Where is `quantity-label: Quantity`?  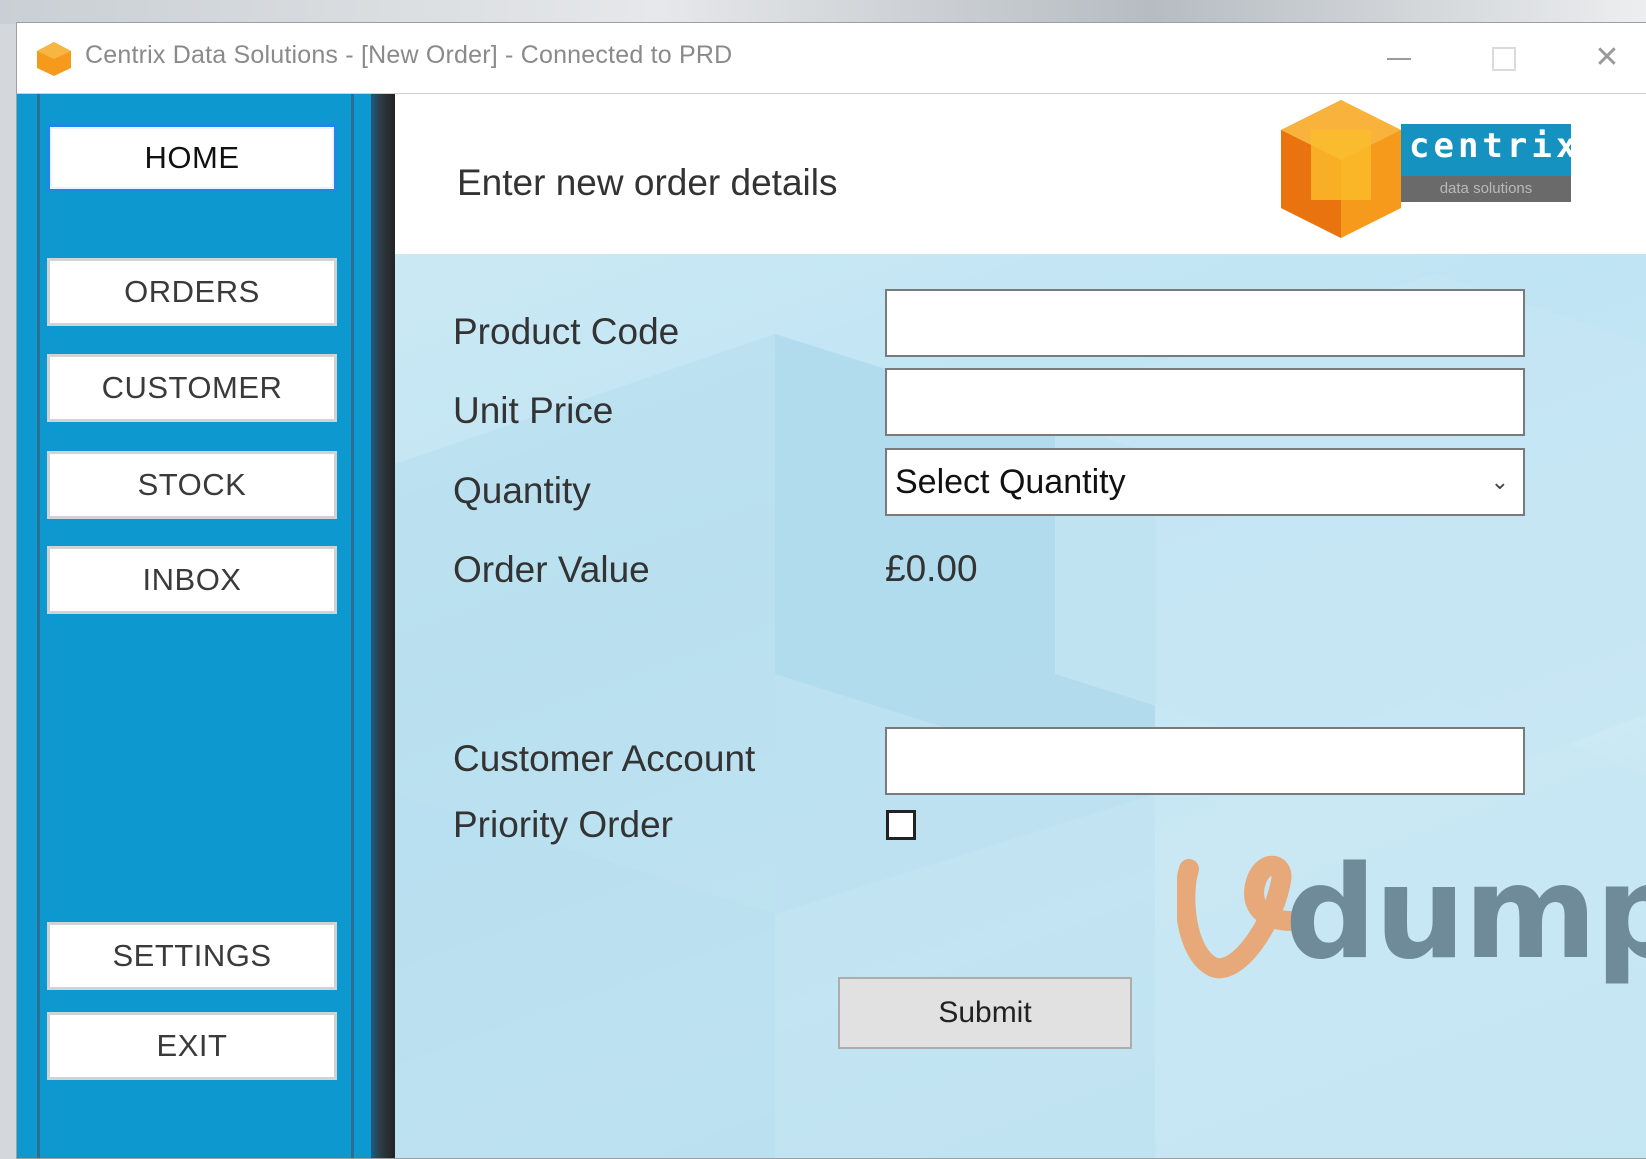
quantity-label: Quantity is located at coordinates (522, 490).